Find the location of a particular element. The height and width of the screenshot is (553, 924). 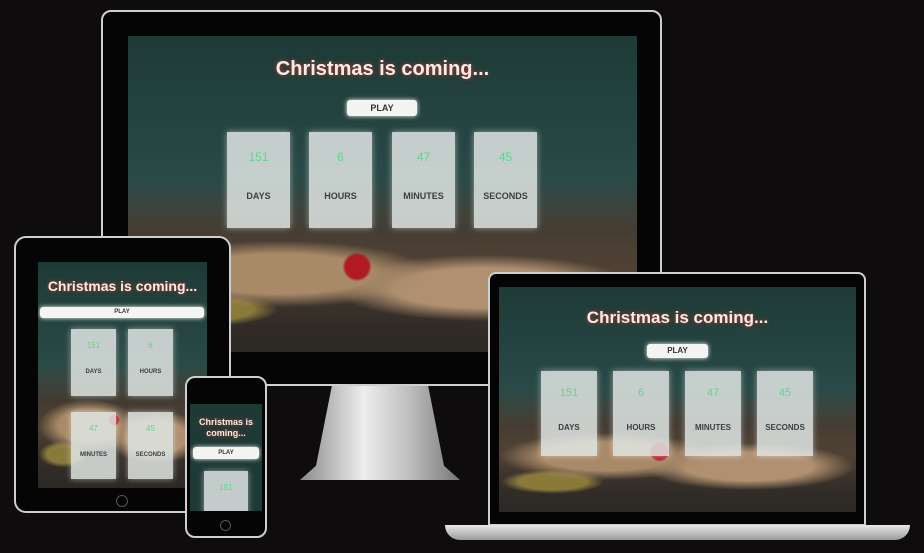

phone-home-button is located at coordinates (225, 525).